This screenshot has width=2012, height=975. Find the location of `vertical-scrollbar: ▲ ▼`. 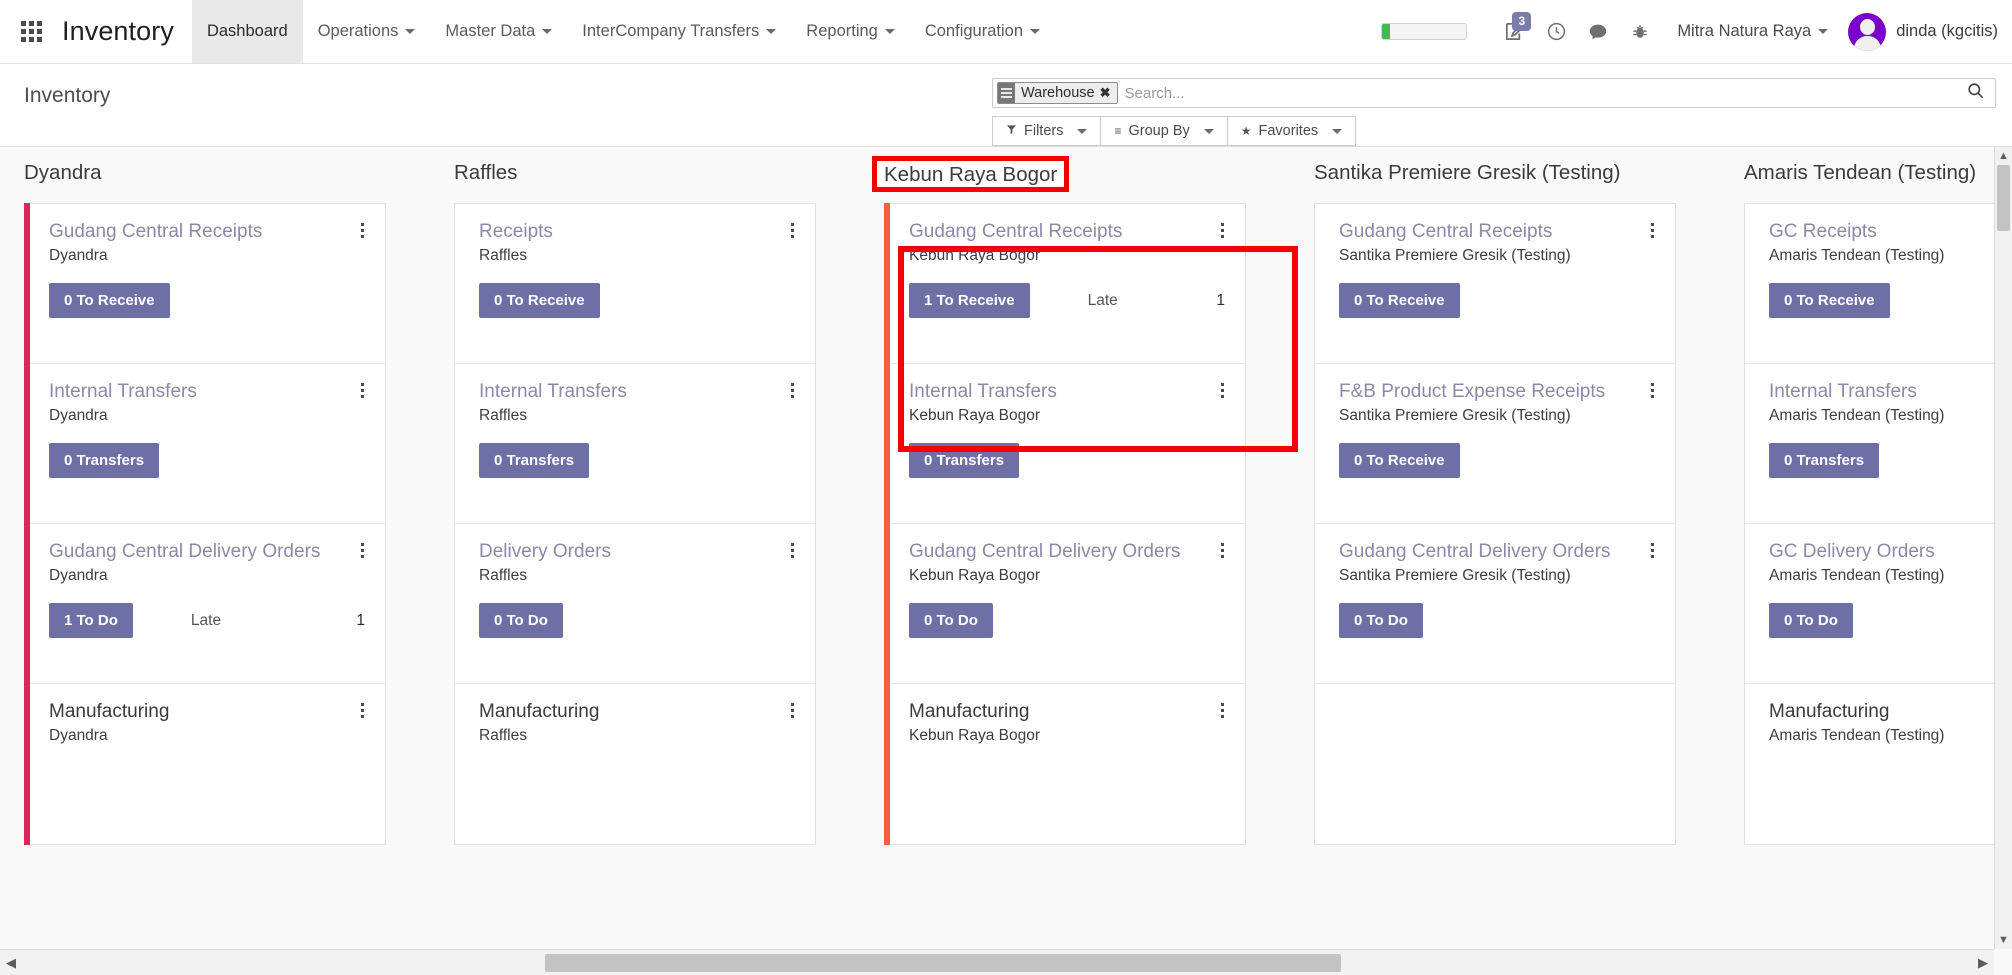

vertical-scrollbar: ▲ ▼ is located at coordinates (2003, 548).